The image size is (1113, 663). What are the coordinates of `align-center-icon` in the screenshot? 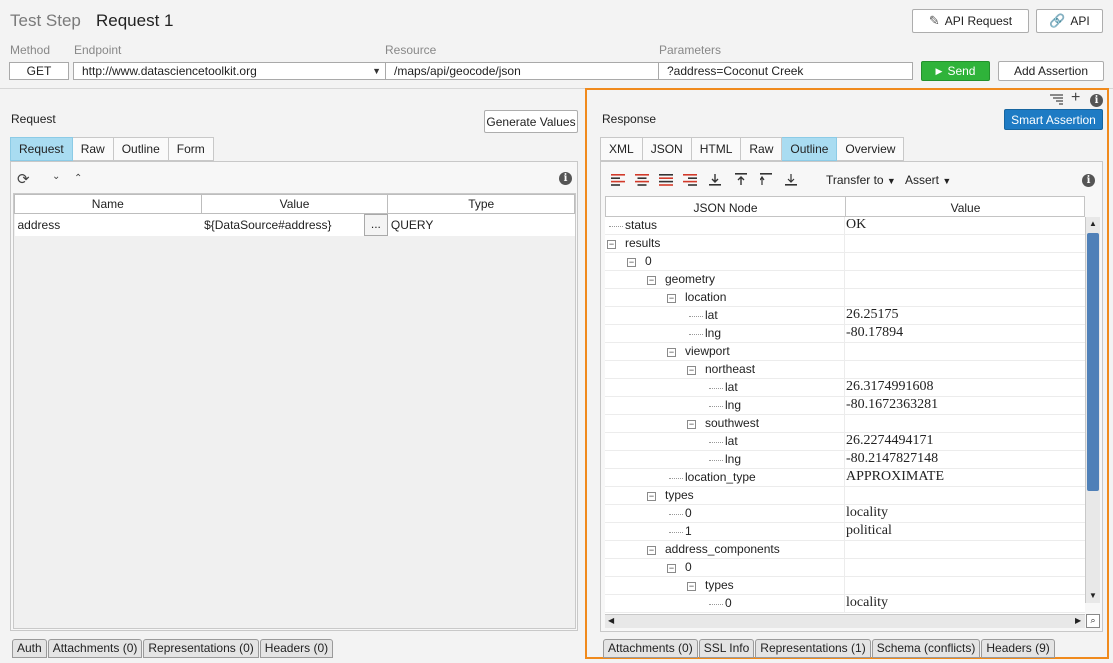 It's located at (642, 180).